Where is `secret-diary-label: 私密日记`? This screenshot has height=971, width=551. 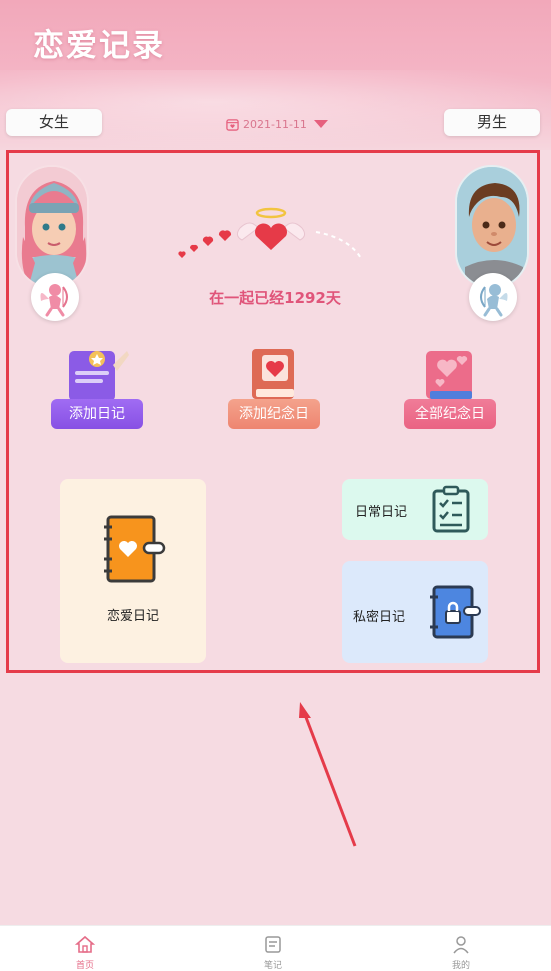
secret-diary-label: 私密日记 is located at coordinates (379, 617).